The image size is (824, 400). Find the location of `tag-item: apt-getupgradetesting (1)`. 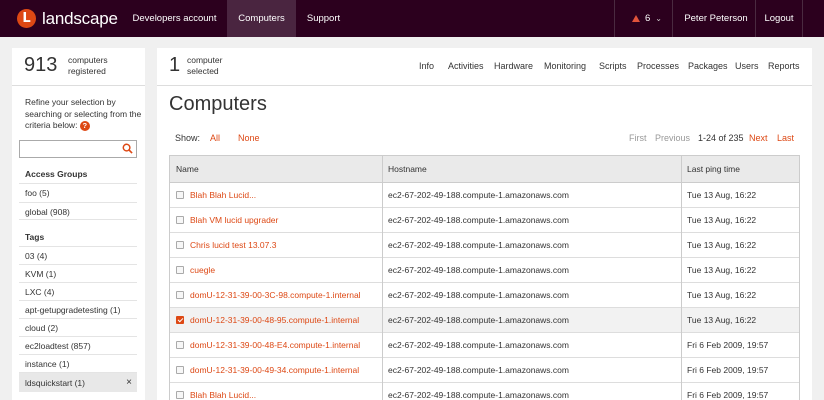

tag-item: apt-getupgradetesting (1) is located at coordinates (78, 309).